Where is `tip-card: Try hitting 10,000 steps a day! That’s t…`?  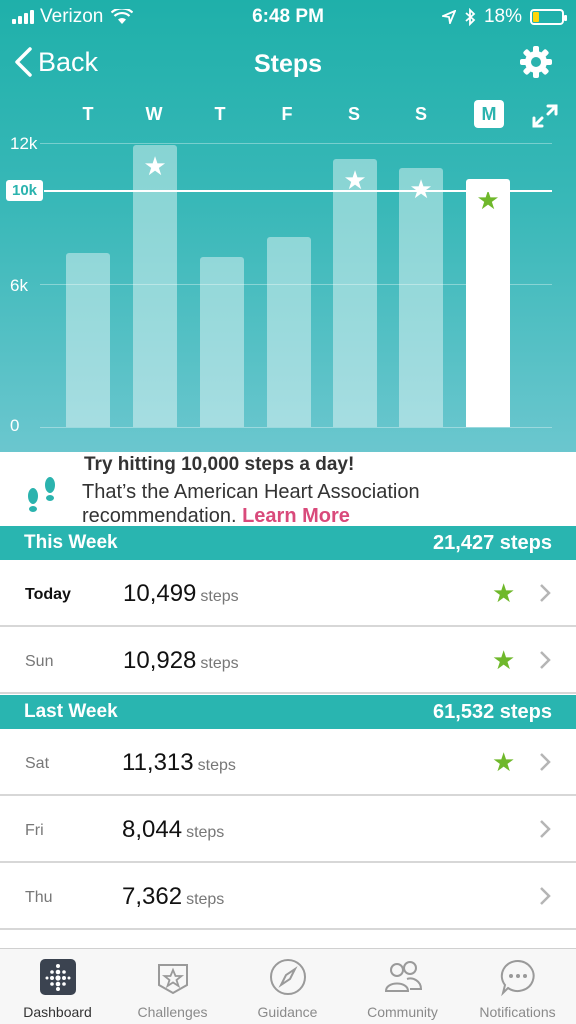 tip-card: Try hitting 10,000 steps a day! That’s t… is located at coordinates (288, 490).